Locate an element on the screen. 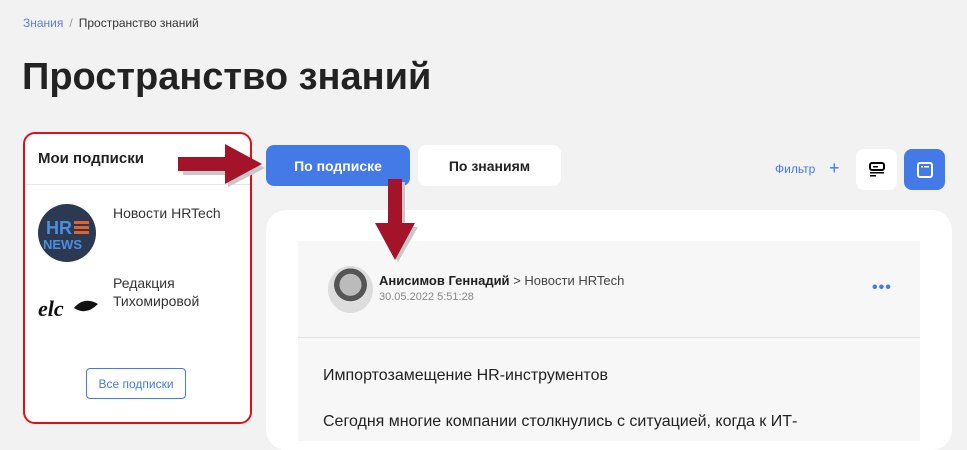 This screenshot has height=450, width=967. svg-text: NEWS is located at coordinates (62, 244).